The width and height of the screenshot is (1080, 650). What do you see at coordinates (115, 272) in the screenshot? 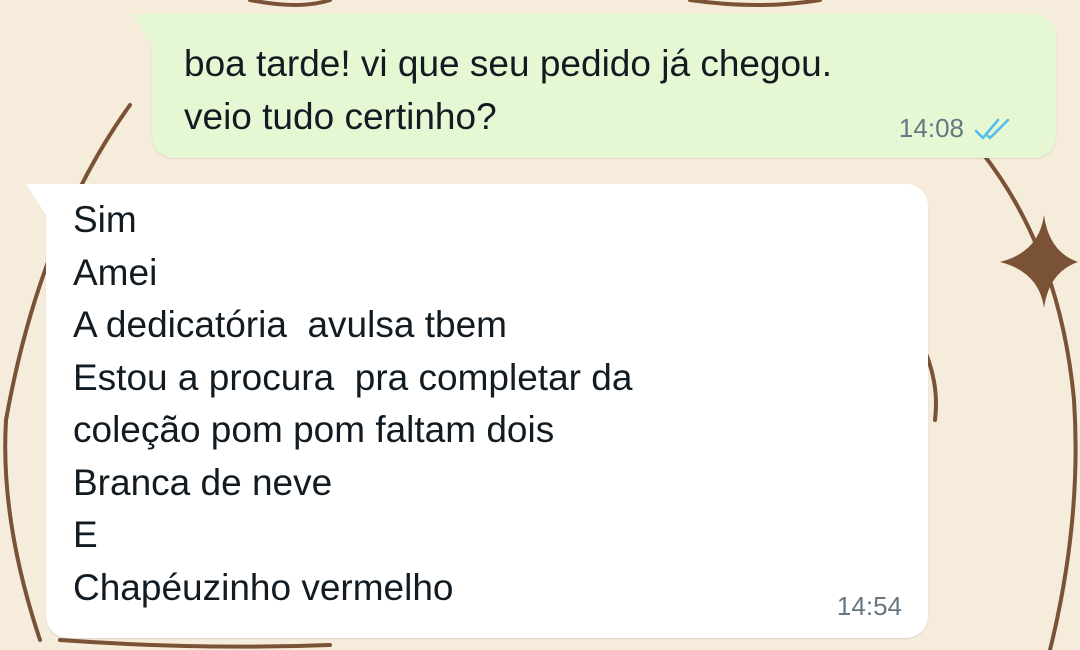
I see `message-line: Amei` at bounding box center [115, 272].